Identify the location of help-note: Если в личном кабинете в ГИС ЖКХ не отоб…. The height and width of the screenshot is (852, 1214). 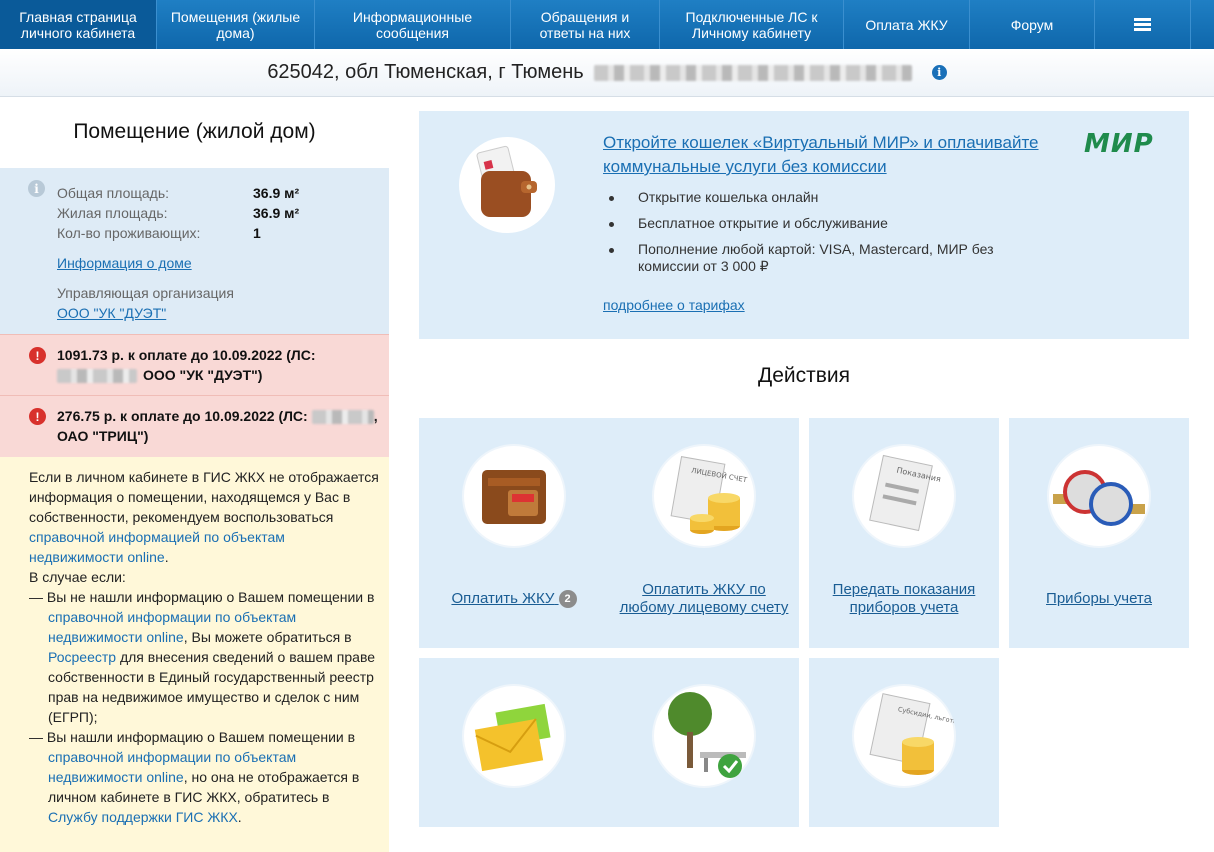
(194, 654).